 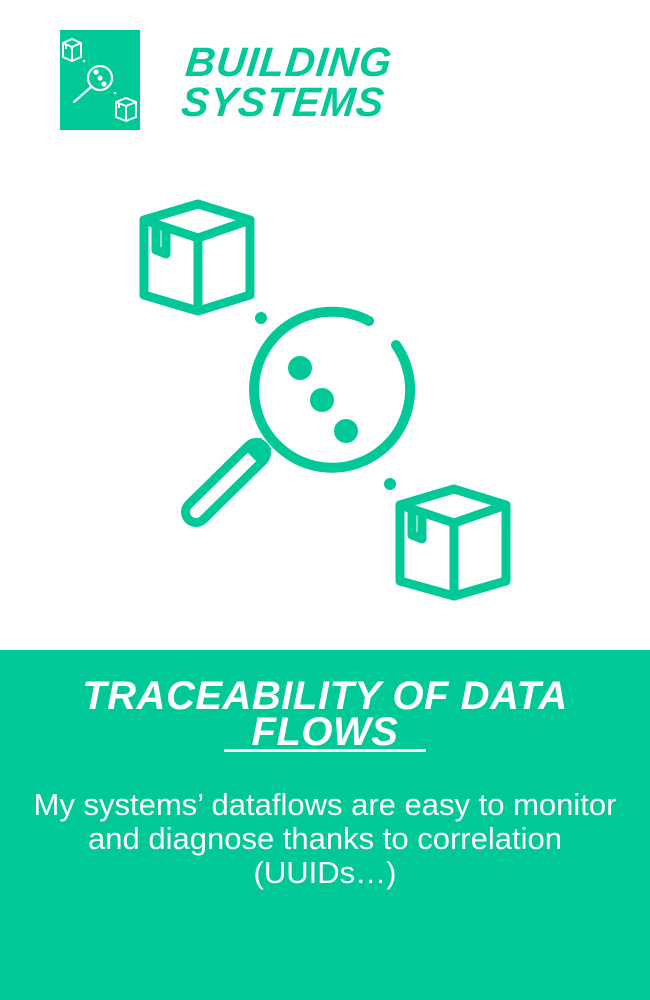 What do you see at coordinates (289, 62) in the screenshot?
I see `brand-title-line1: BUILDING` at bounding box center [289, 62].